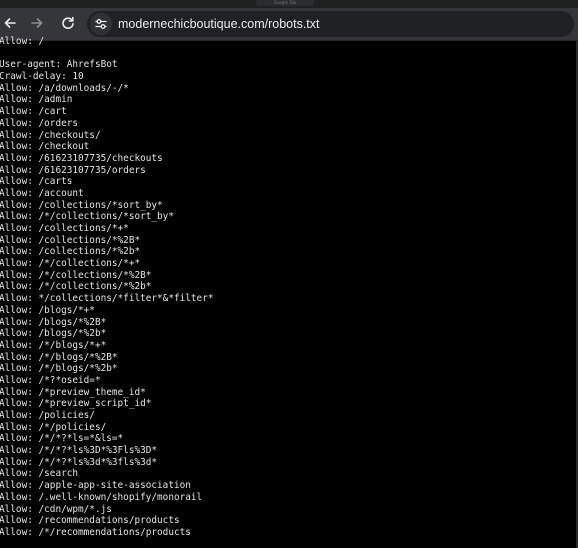 The image size is (578, 548). I want to click on robots-line: Allow: /blogs/*%2B*, so click(53, 322).